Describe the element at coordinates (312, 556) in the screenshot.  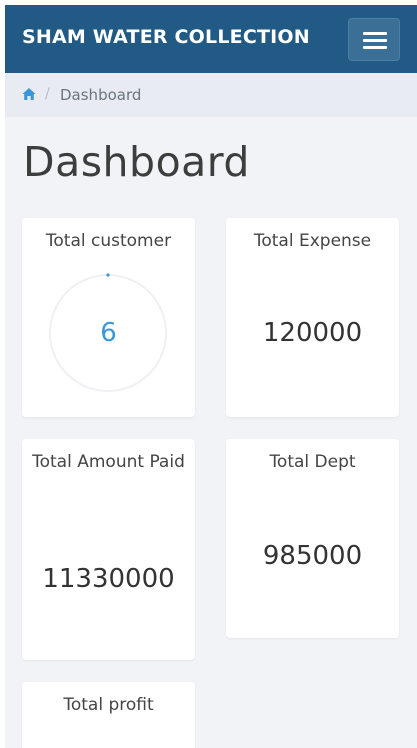
I see `card-value: 985000` at that location.